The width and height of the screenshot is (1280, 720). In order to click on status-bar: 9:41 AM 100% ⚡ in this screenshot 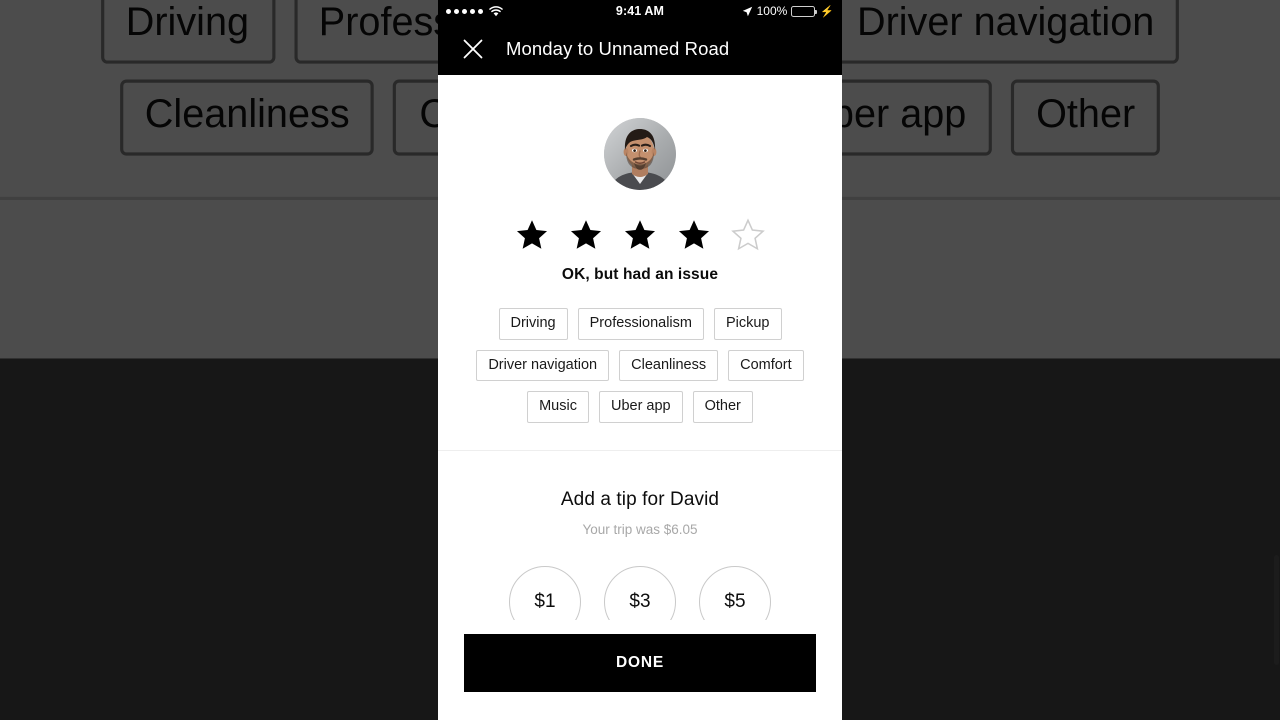, I will do `click(640, 11)`.